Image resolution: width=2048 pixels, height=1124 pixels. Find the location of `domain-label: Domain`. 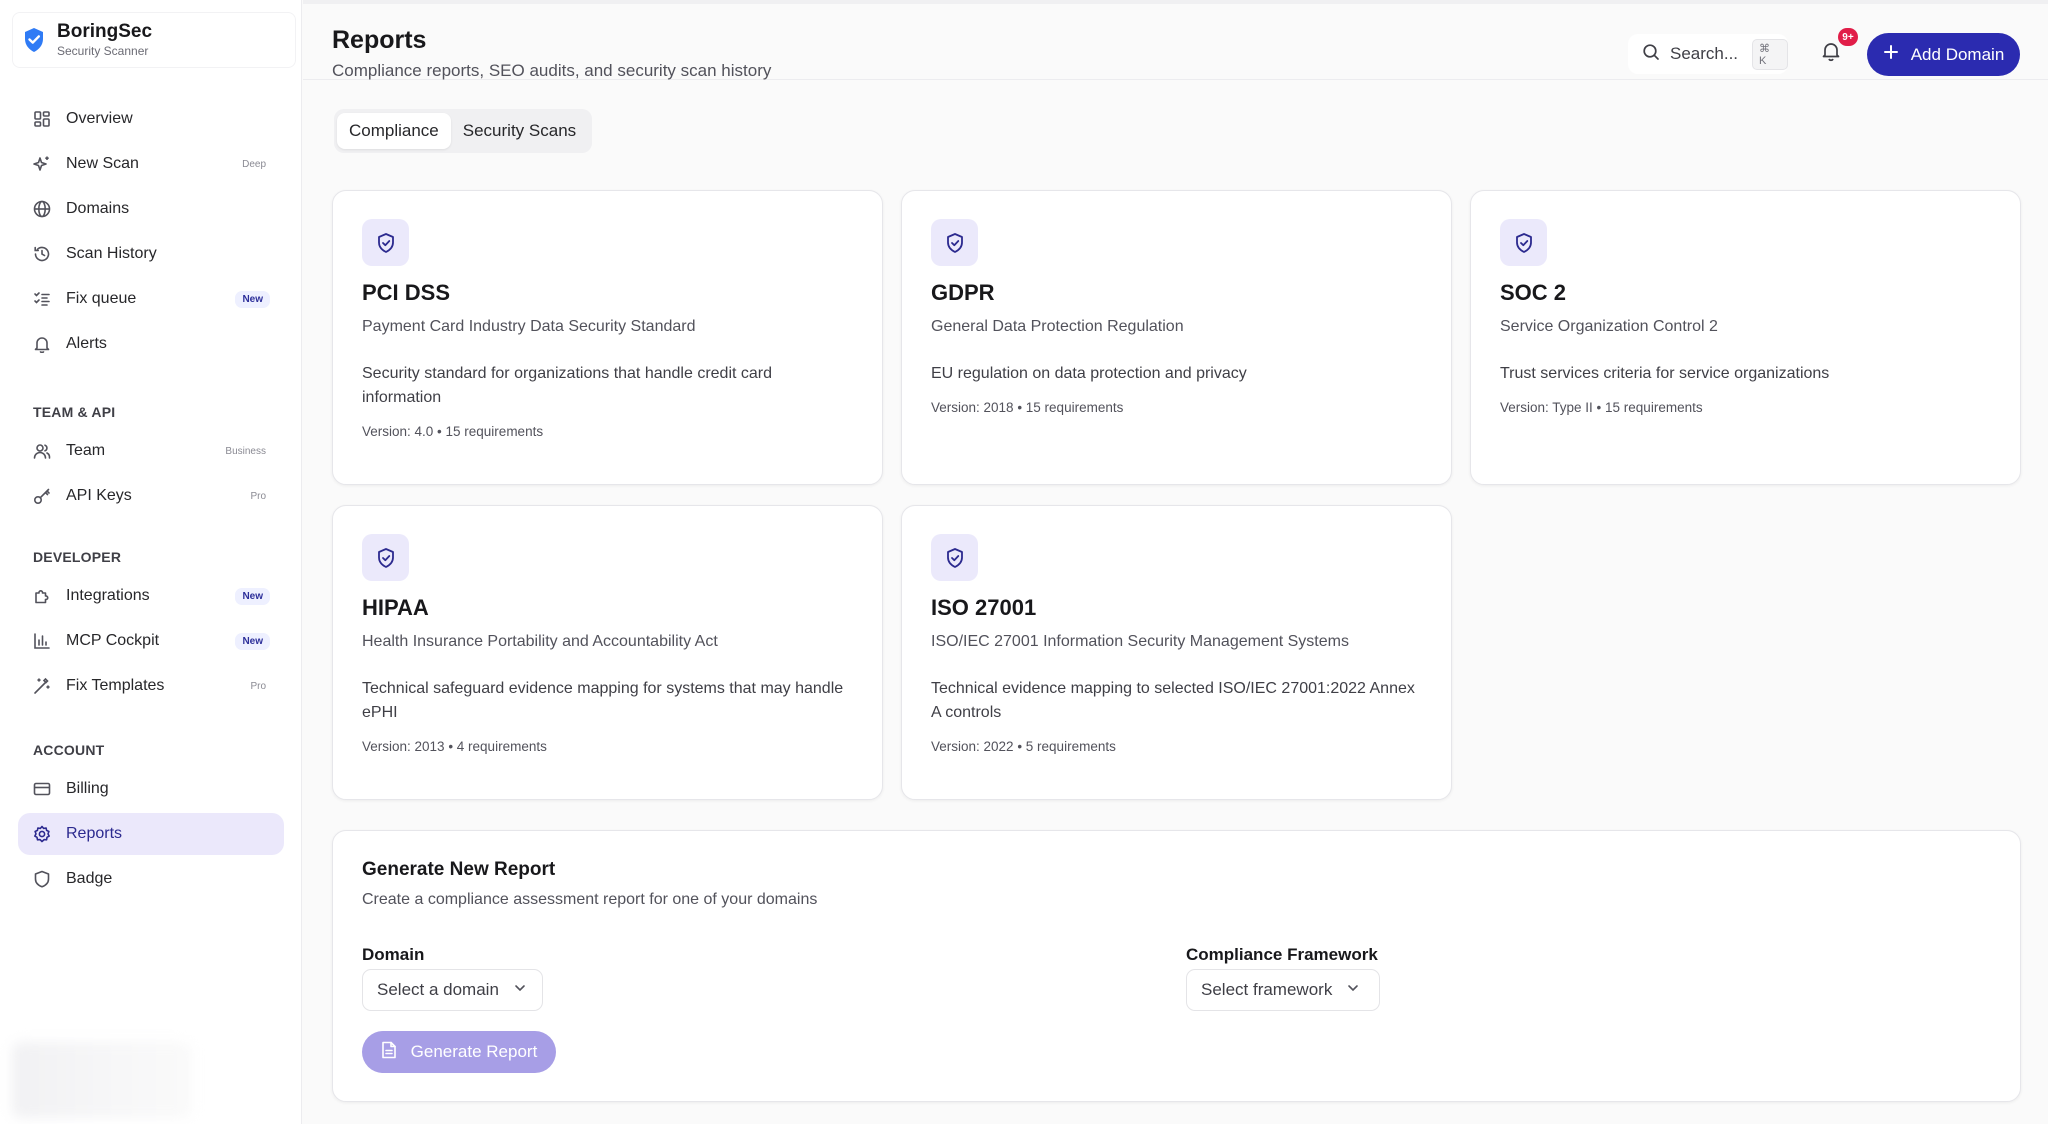

domain-label: Domain is located at coordinates (393, 954).